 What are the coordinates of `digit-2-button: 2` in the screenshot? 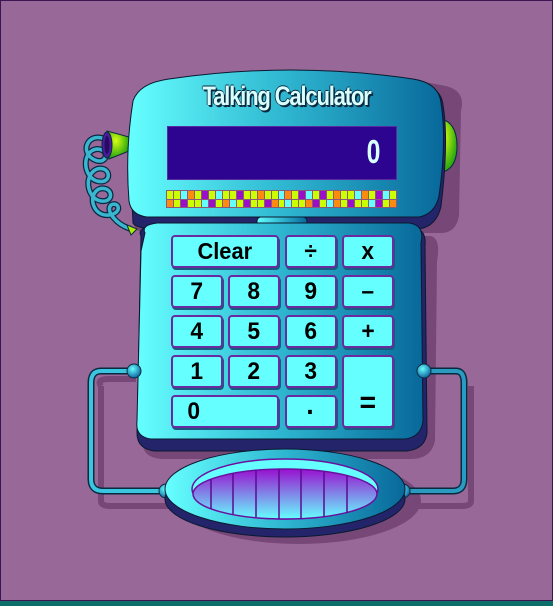 It's located at (254, 371).